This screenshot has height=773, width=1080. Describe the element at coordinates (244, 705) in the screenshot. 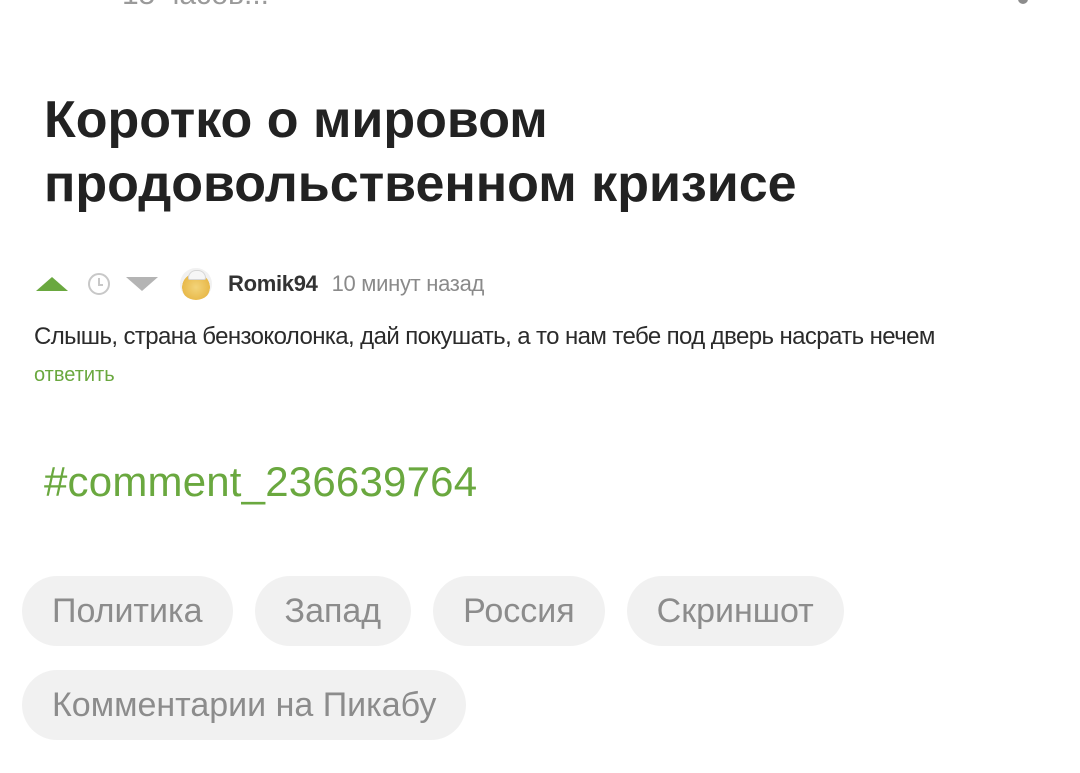

I see `tag-pikabu-comments: Комментарии на Пикабу` at that location.